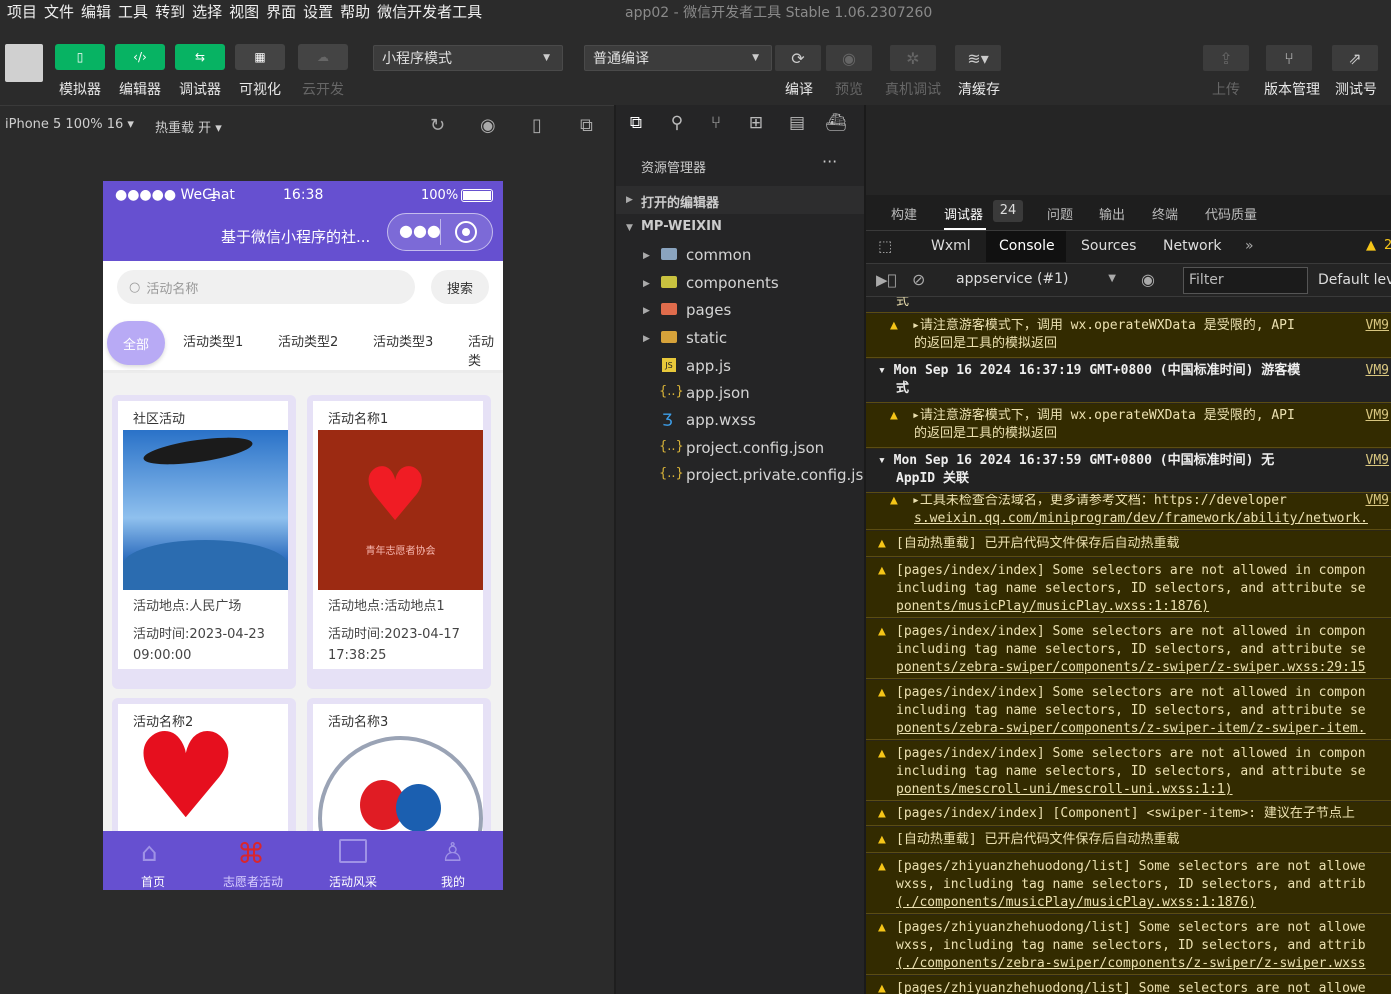  I want to click on more-tabs-icon: », so click(1249, 246).